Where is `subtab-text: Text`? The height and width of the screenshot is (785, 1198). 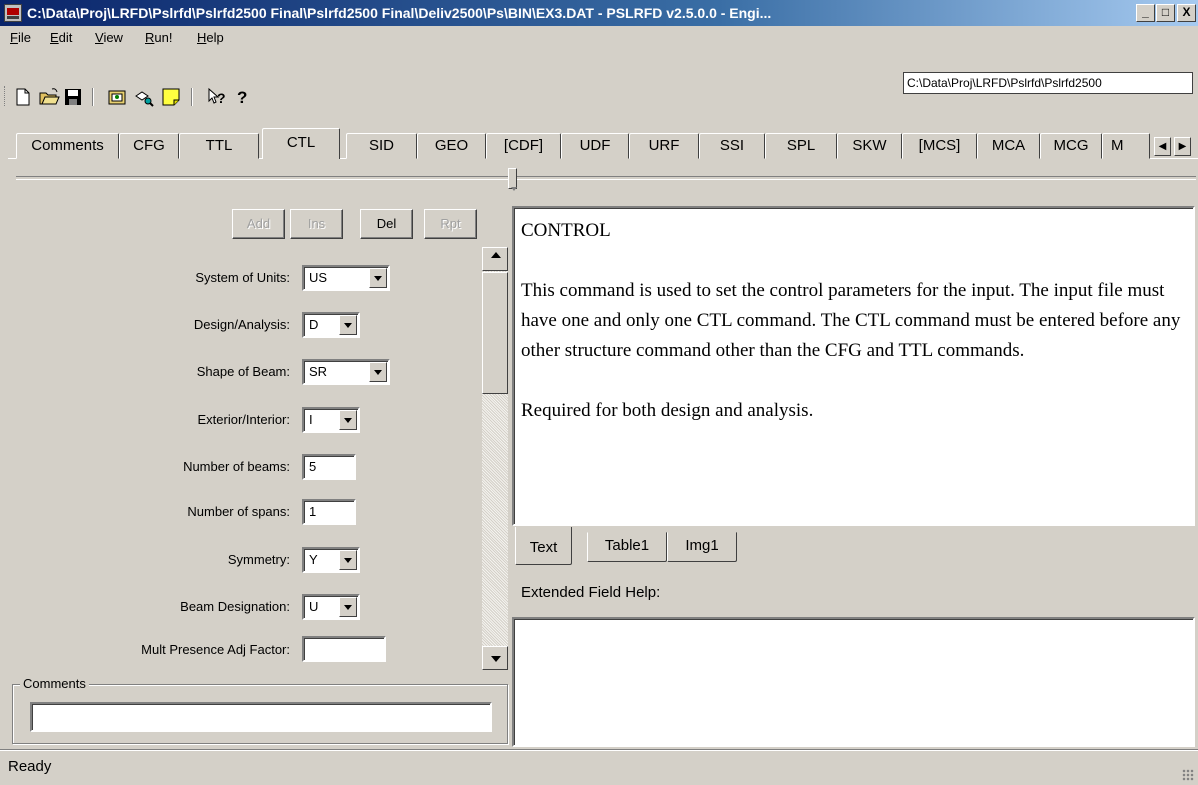 subtab-text: Text is located at coordinates (543, 546).